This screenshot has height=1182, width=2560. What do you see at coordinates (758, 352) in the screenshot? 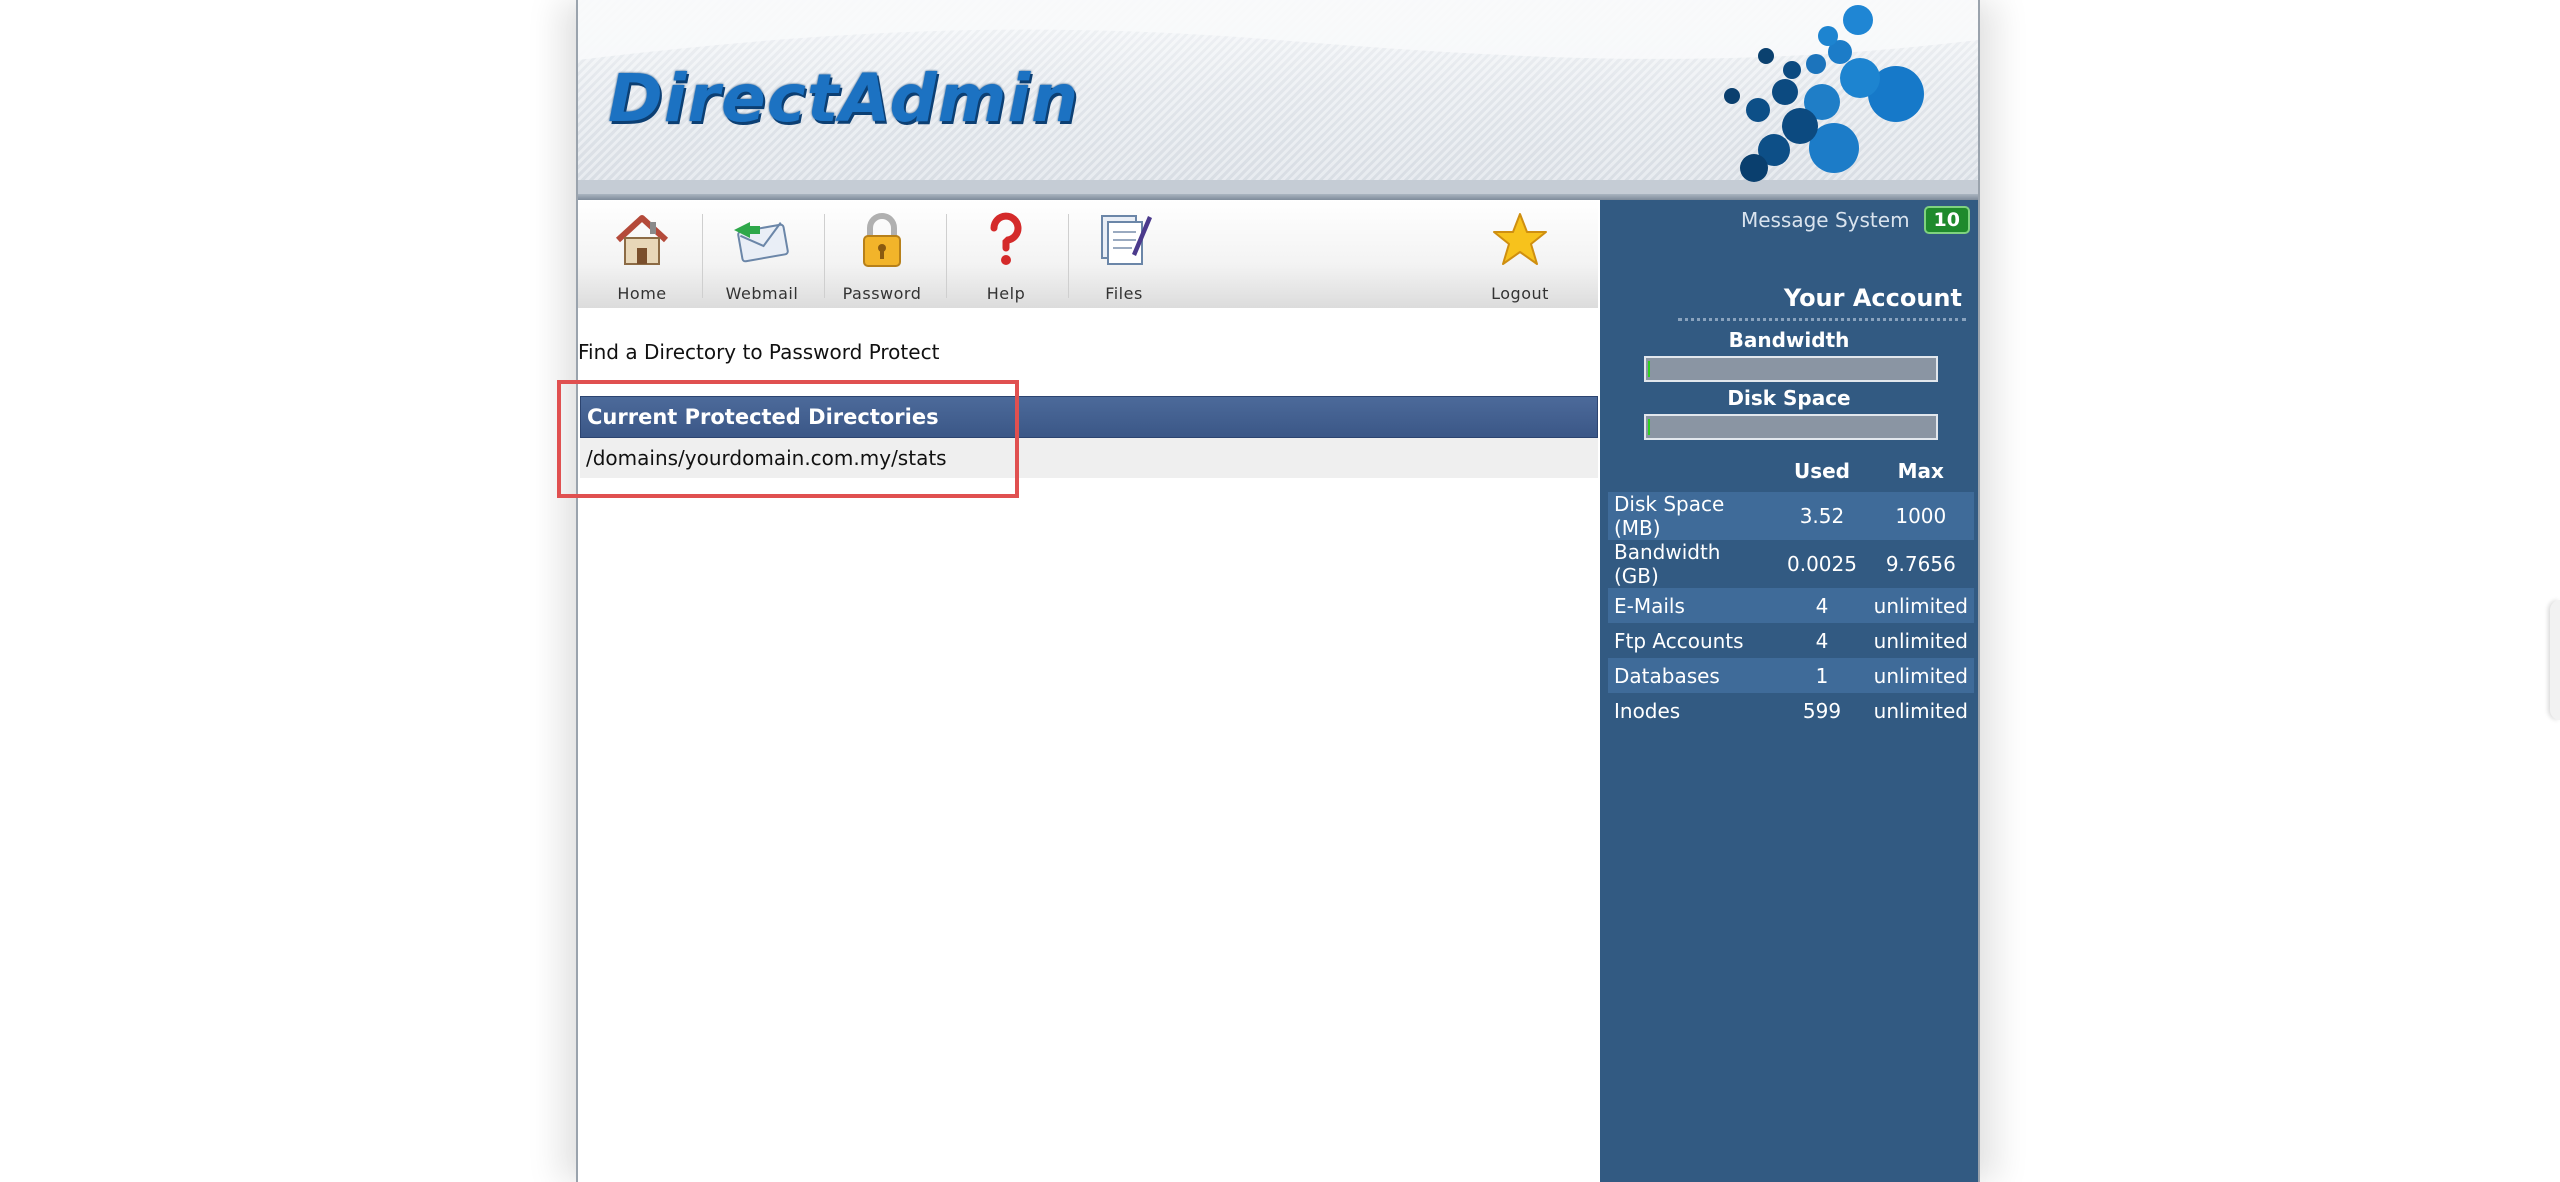
I see `find-directory-link: Find a Directory to Password Protect` at bounding box center [758, 352].